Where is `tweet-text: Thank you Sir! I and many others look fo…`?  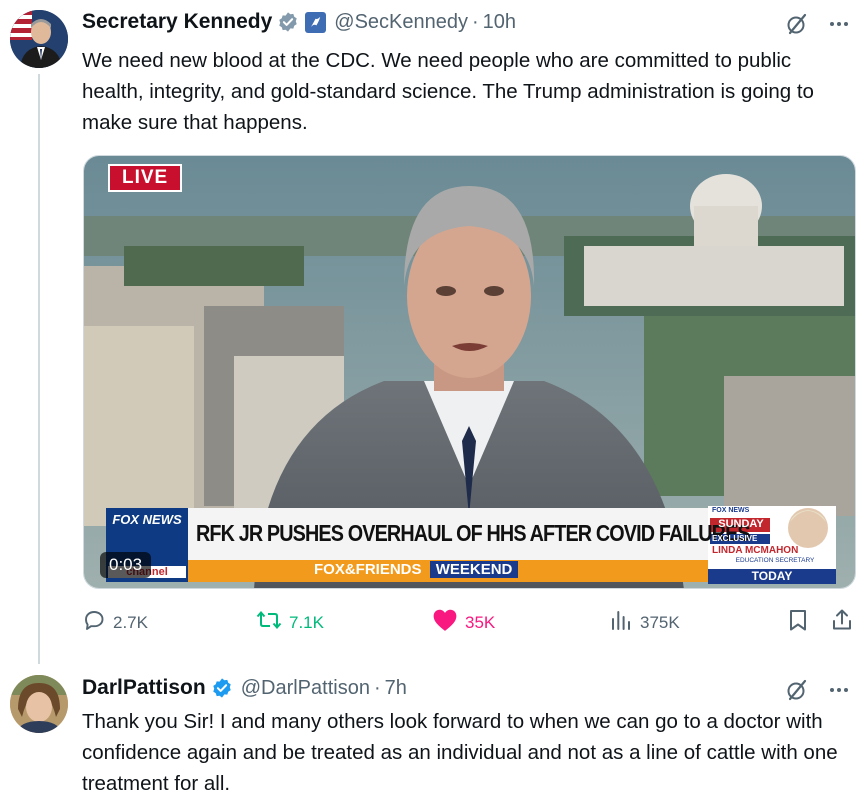
tweet-text: Thank you Sir! I and many others look fo… is located at coordinates (460, 752).